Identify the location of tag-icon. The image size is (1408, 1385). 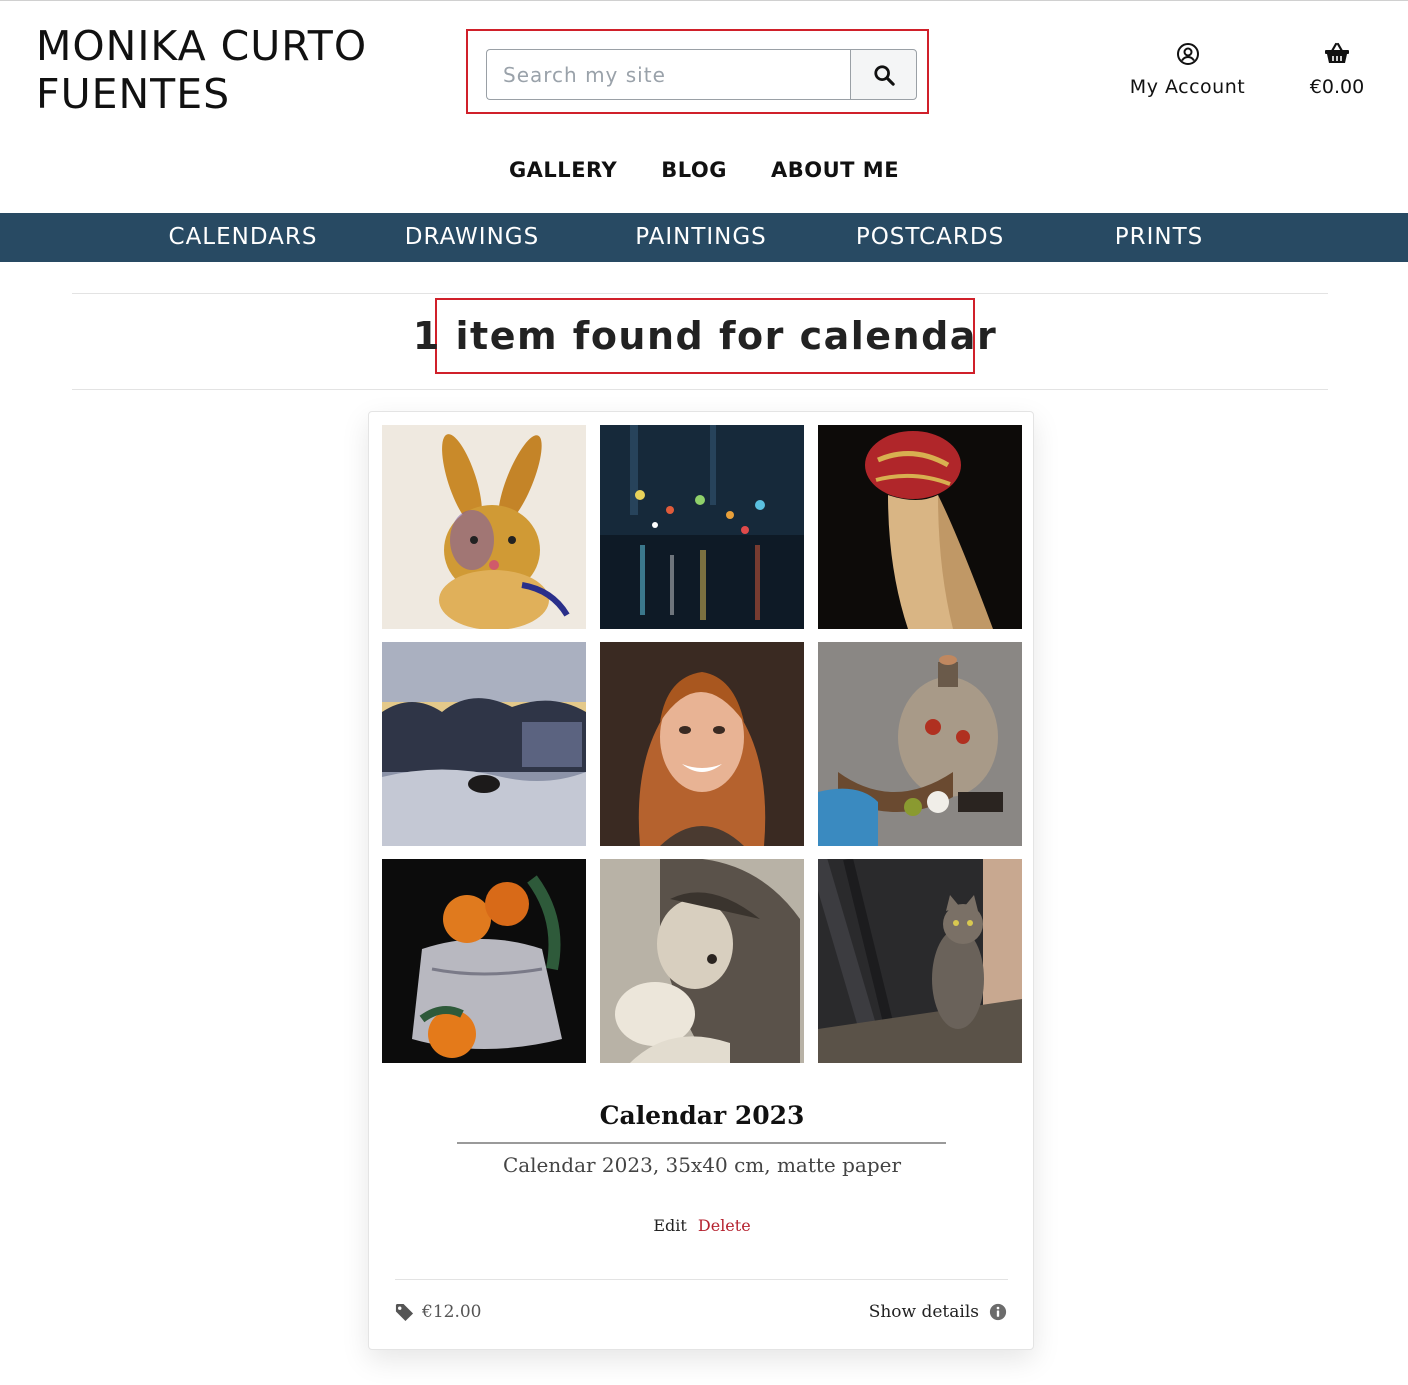
(404, 1312).